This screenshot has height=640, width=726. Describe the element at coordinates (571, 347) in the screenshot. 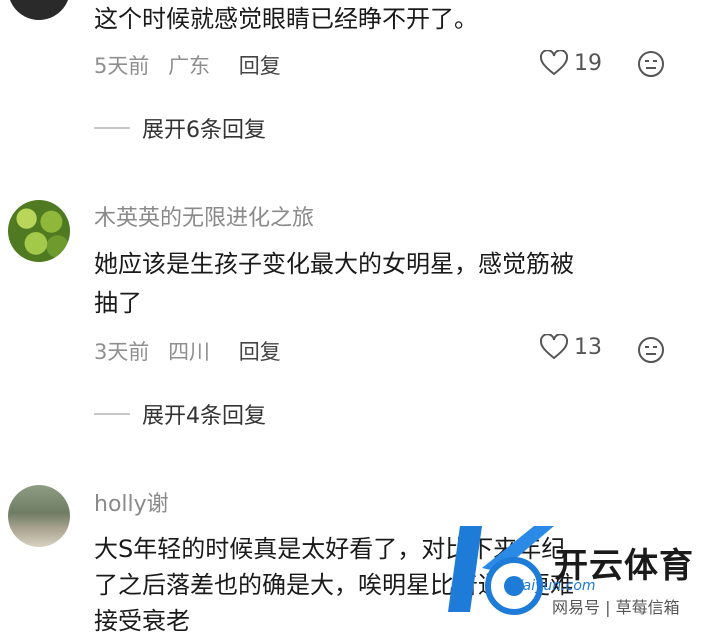

I see `like-button: 13` at that location.